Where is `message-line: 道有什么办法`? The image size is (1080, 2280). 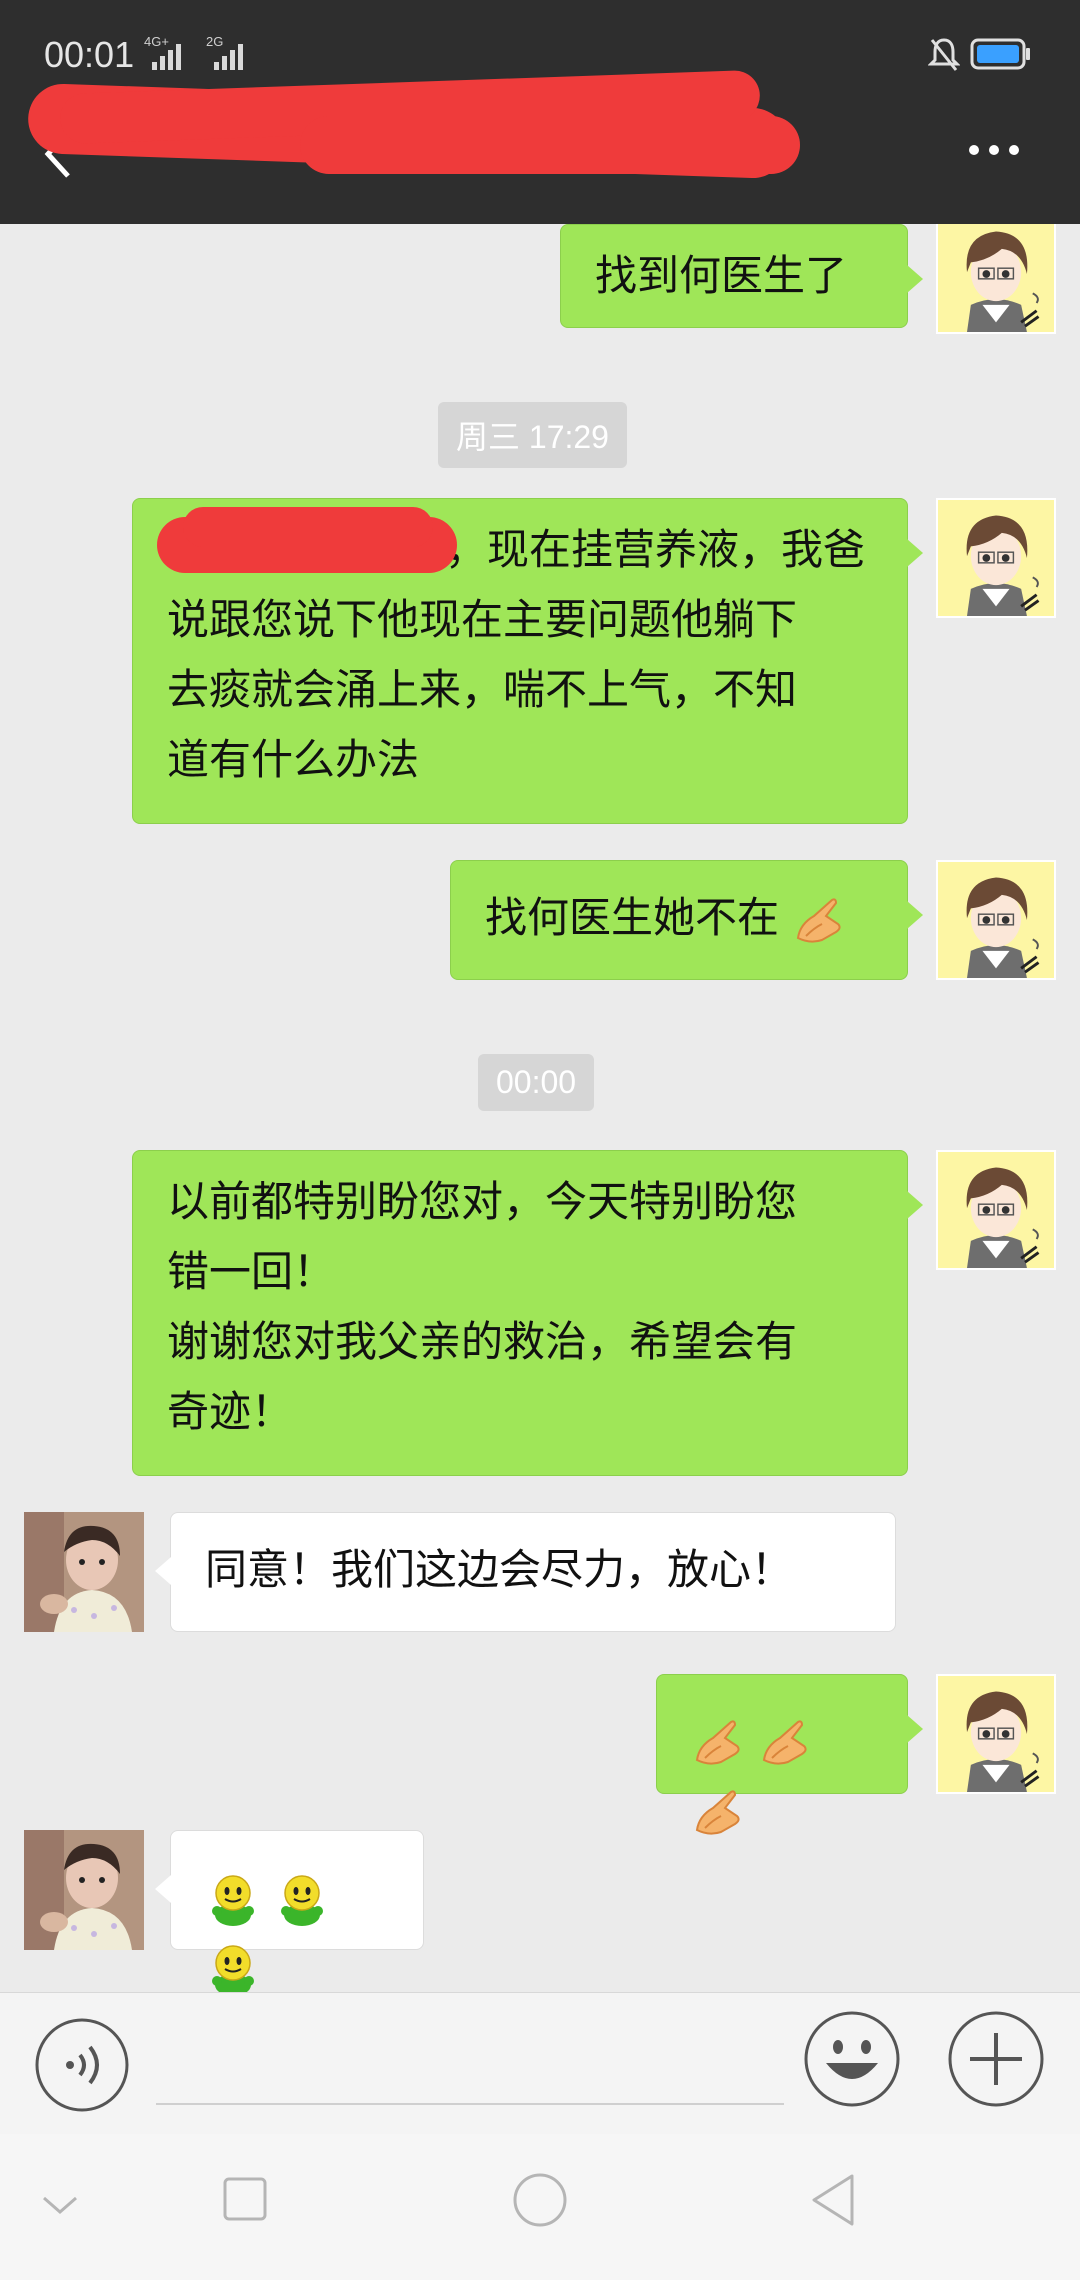 message-line: 道有什么办法 is located at coordinates (293, 759).